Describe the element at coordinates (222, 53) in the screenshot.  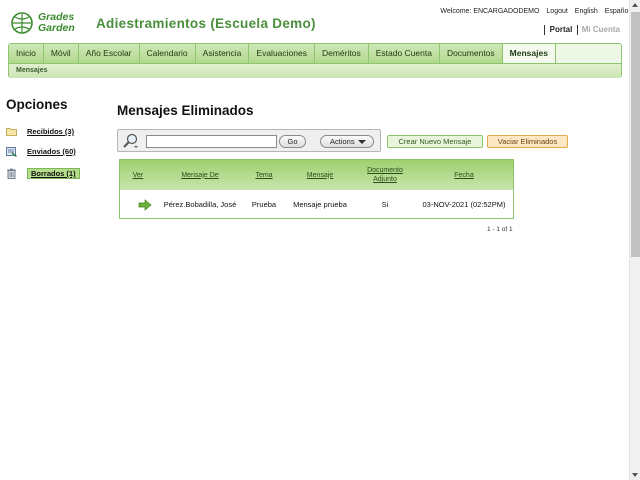
I see `tab-asistencia: Asistencia` at that location.